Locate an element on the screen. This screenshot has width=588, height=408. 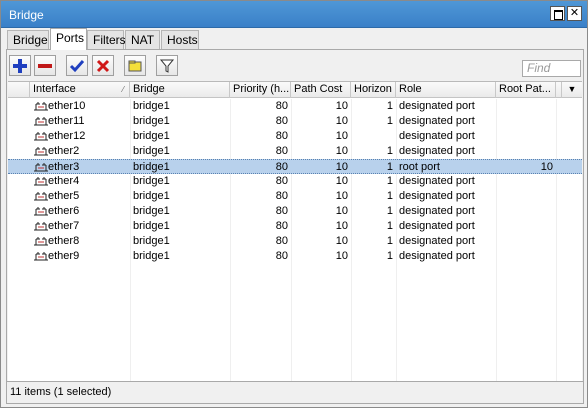
table-row: ether5 bridge1 80 10 1 designated port is located at coordinates (295, 196).